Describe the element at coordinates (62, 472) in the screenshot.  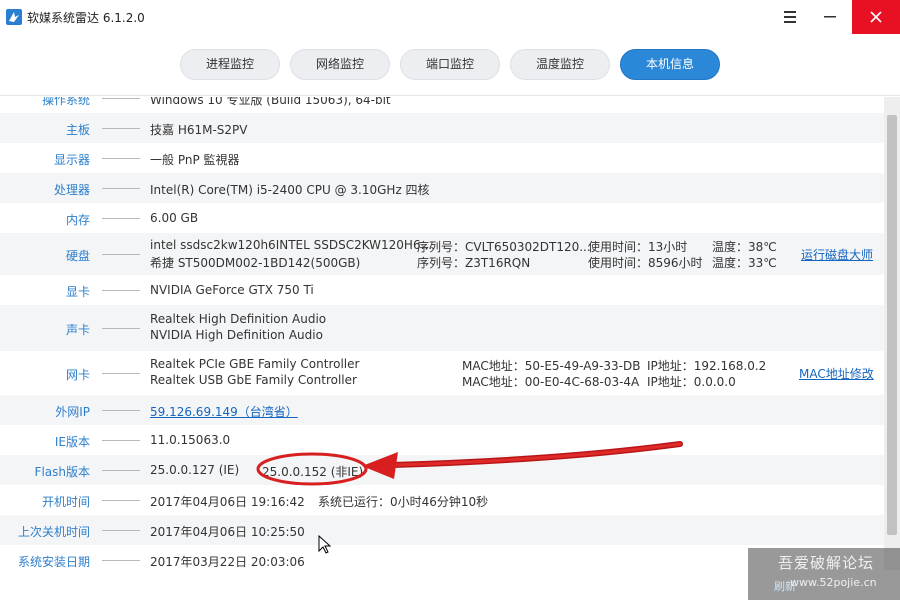
I see `flash-label: Flash版本` at that location.